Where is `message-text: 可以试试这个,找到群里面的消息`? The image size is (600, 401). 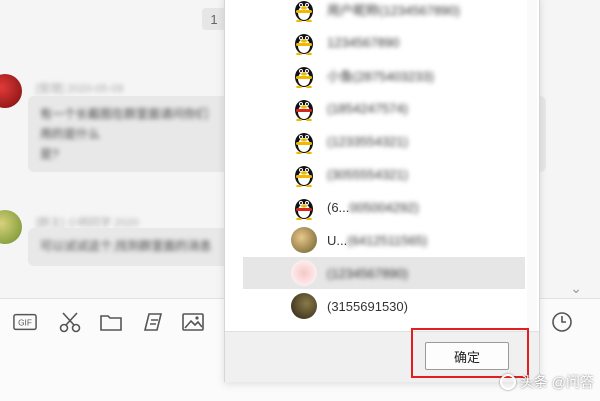 message-text: 可以试试这个,找到群里面的消息 is located at coordinates (126, 246).